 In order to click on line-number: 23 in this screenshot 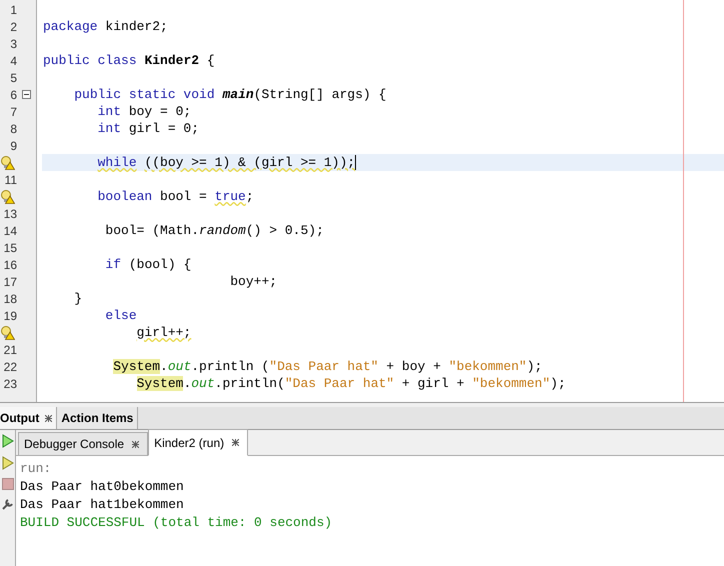, I will do `click(9, 383)`.